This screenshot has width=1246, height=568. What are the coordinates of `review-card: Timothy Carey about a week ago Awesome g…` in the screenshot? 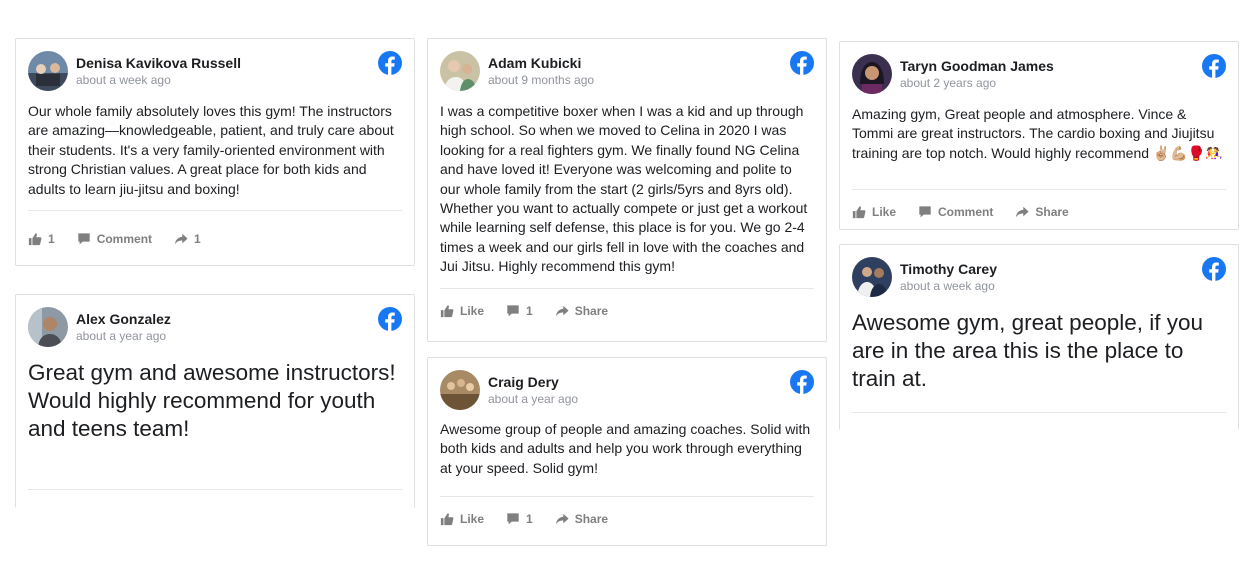 It's located at (1039, 337).